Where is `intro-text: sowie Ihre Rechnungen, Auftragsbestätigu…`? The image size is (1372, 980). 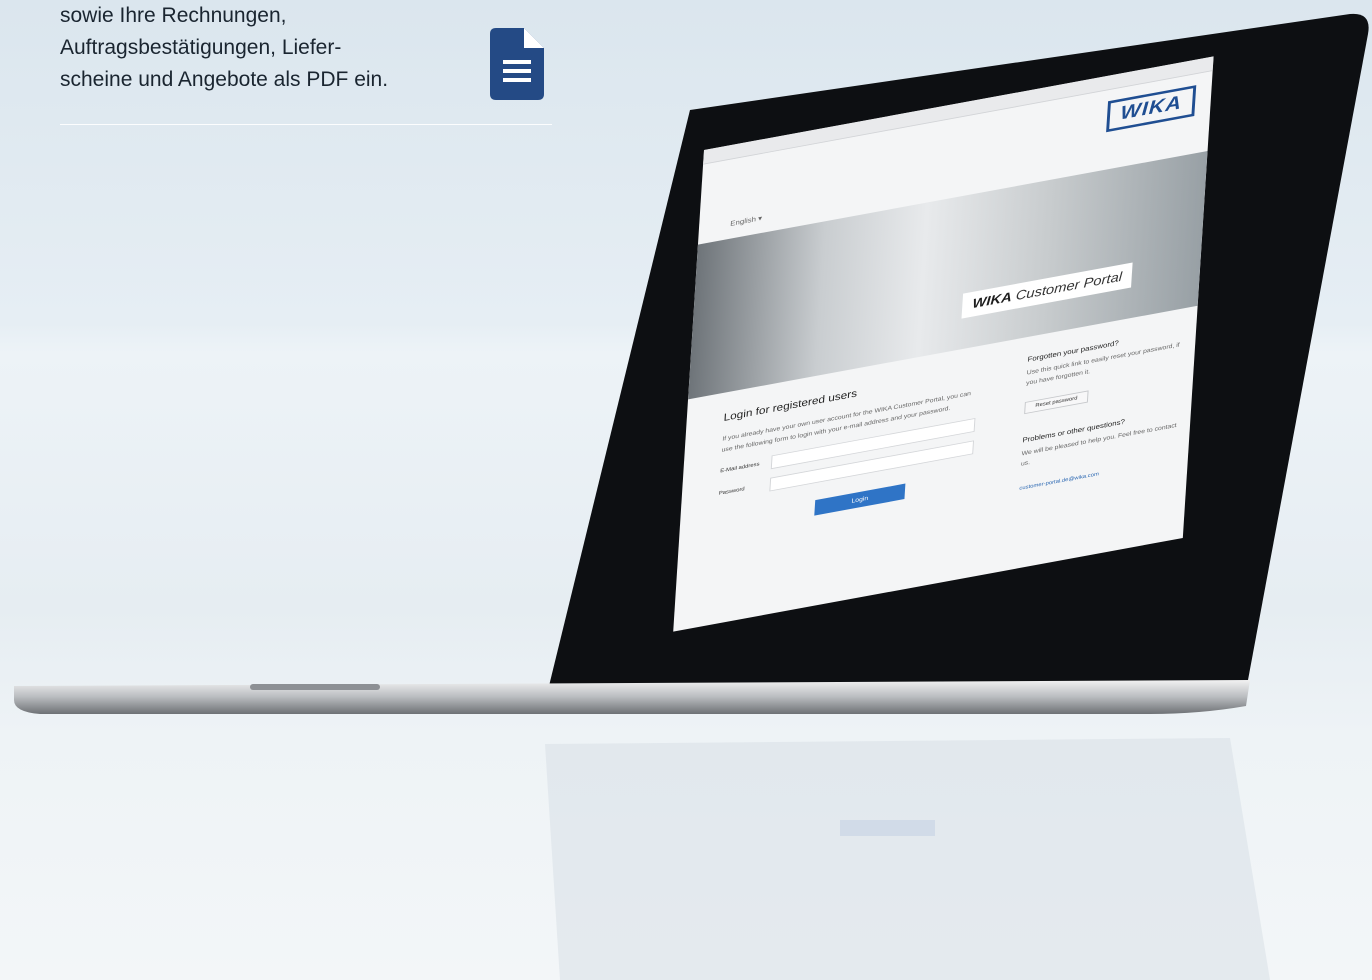 intro-text: sowie Ihre Rechnungen, Auftragsbestätigu… is located at coordinates (280, 48).